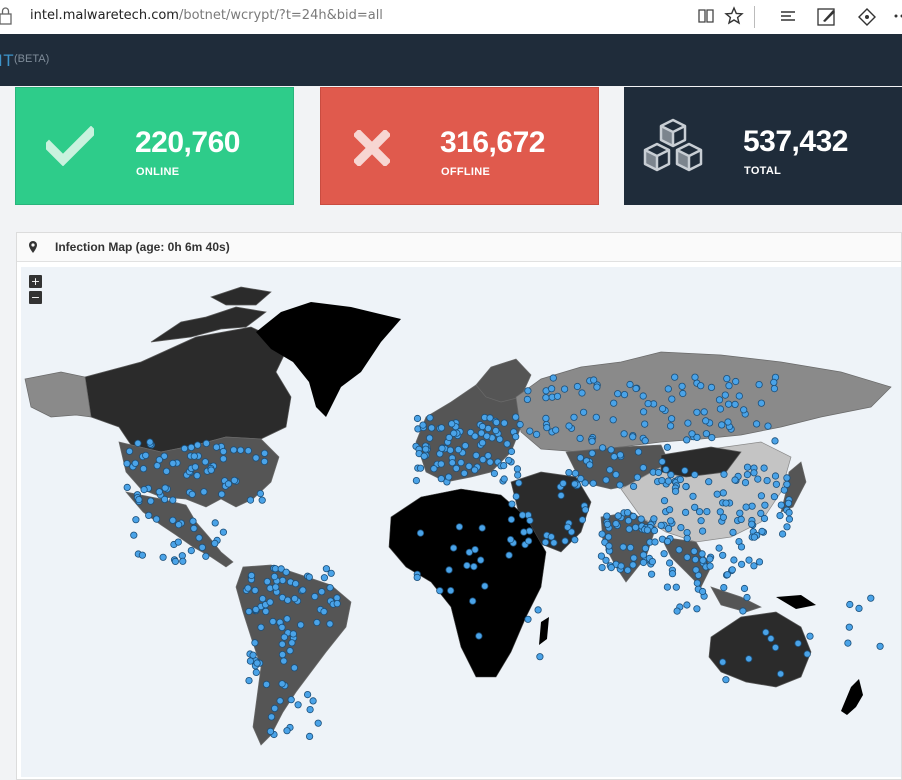 This screenshot has width=902, height=780. Describe the element at coordinates (35, 297) in the screenshot. I see `zoom-out-button: −` at that location.